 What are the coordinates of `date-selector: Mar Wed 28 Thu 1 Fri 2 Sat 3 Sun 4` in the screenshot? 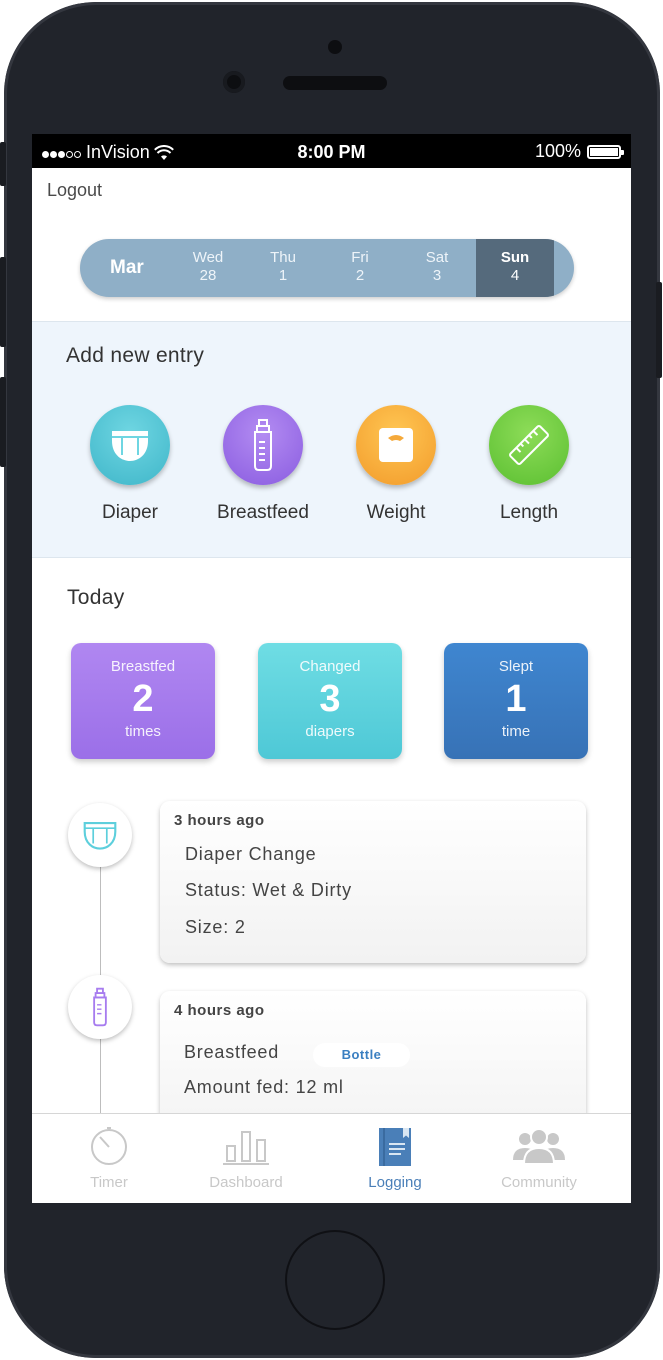 It's located at (327, 268).